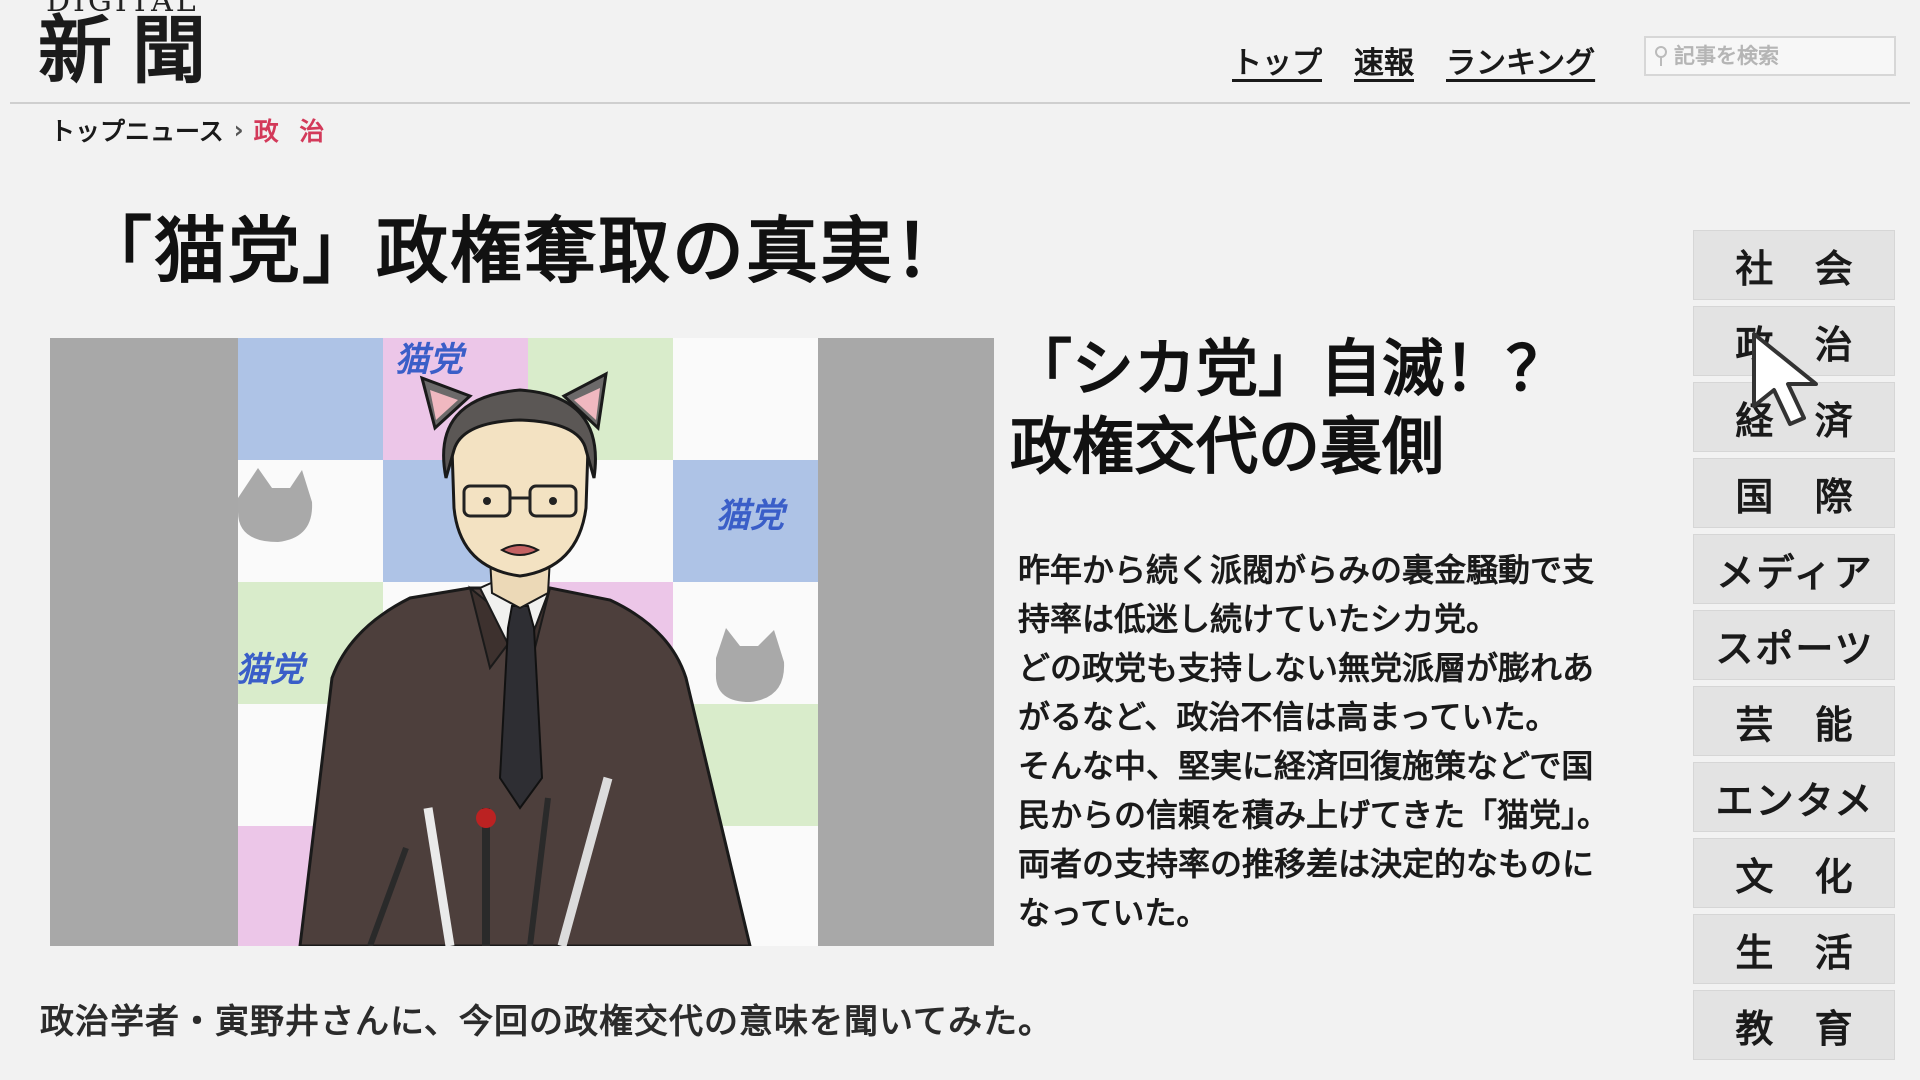 Image resolution: width=1920 pixels, height=1080 pixels. I want to click on breadcrumb: トップニュース › 政 治, so click(190, 130).